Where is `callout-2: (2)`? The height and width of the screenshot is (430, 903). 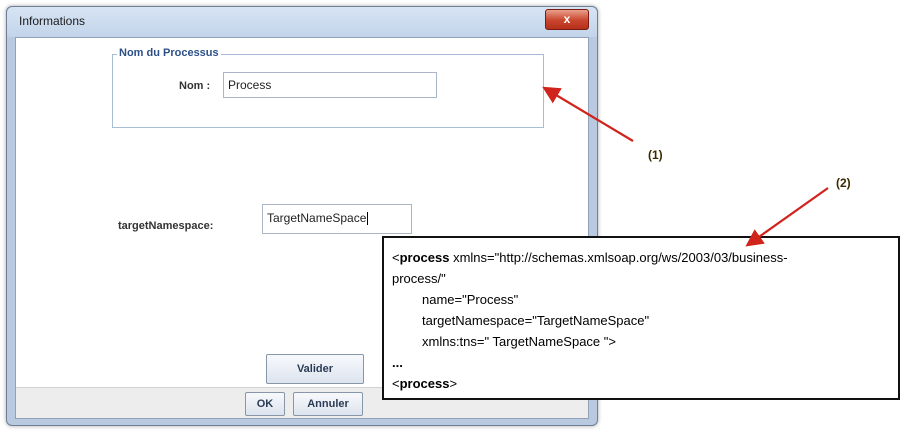 callout-2: (2) is located at coordinates (843, 183).